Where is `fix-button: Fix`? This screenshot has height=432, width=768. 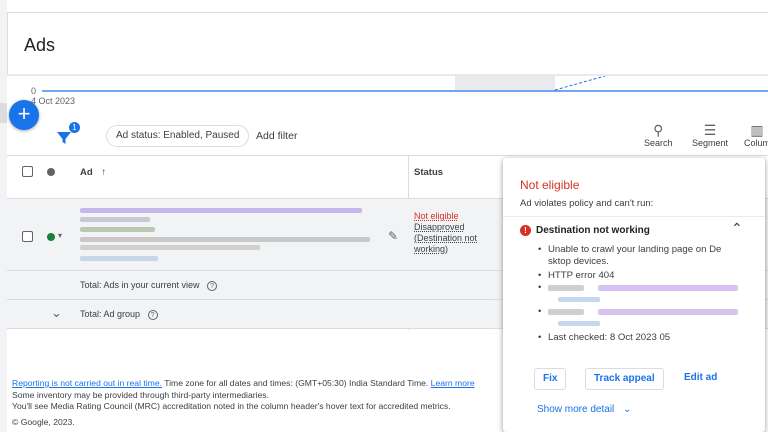
fix-button: Fix is located at coordinates (550, 379).